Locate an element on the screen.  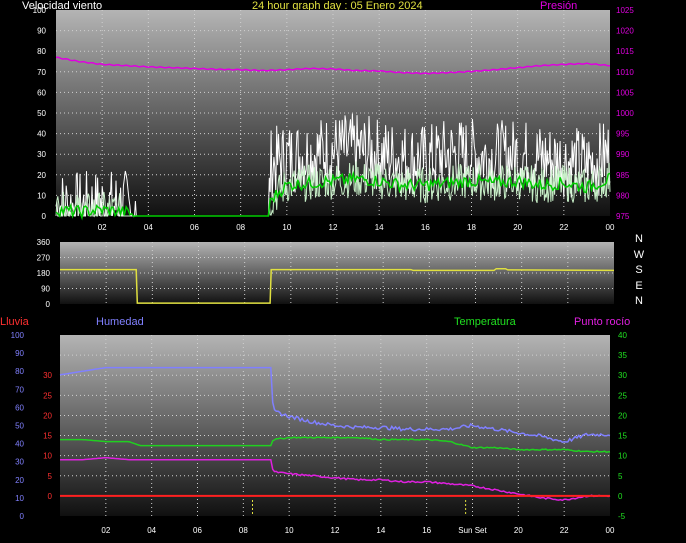
wind-x-tick: 10 is located at coordinates (286, 227).